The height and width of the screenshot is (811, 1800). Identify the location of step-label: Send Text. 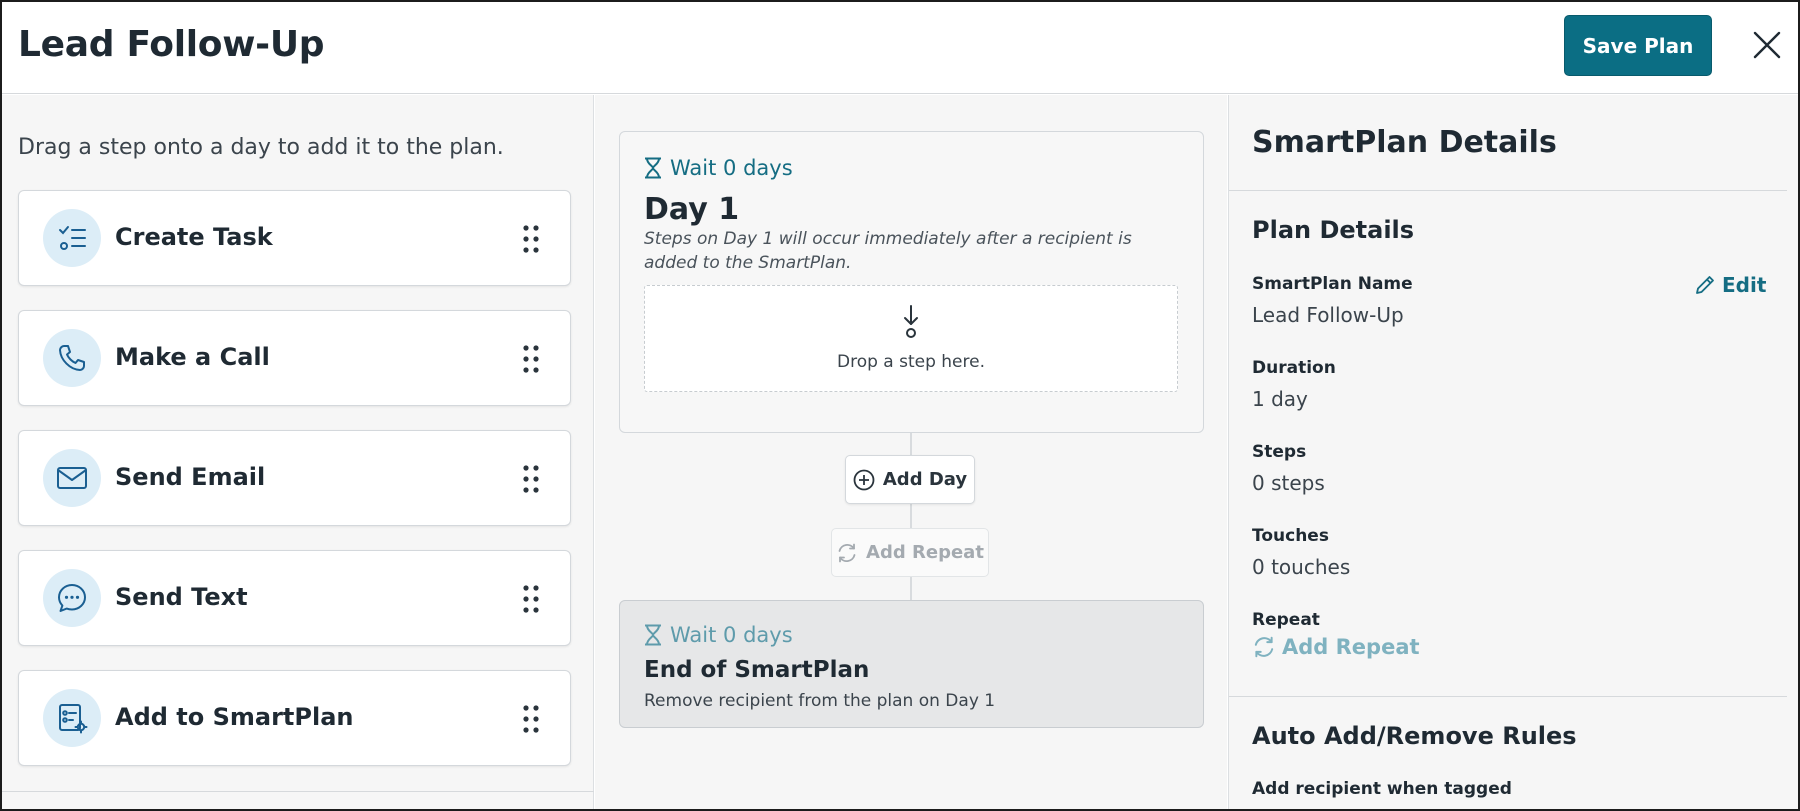
(181, 597).